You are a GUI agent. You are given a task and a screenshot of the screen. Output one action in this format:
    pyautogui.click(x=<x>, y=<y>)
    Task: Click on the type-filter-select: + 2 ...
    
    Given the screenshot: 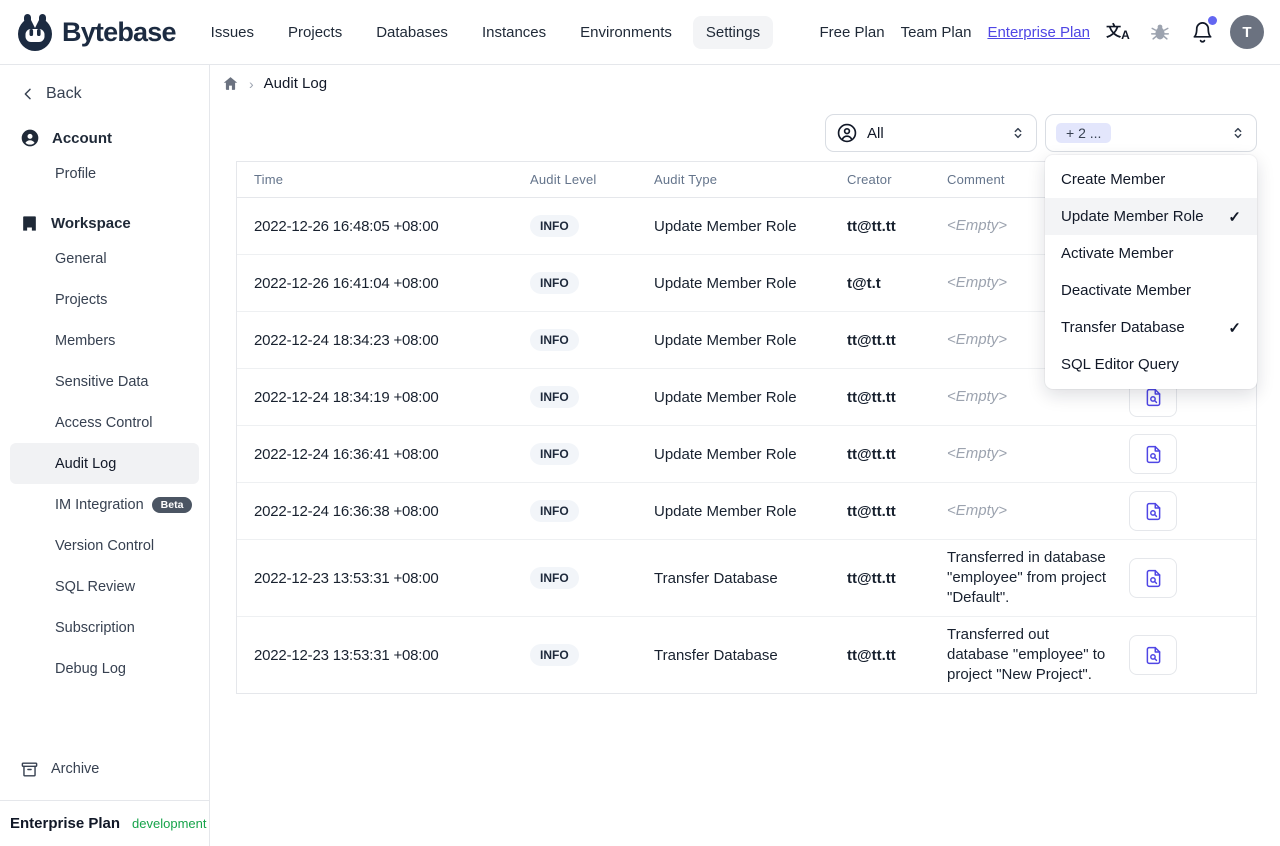 What is the action you would take?
    pyautogui.click(x=1151, y=133)
    